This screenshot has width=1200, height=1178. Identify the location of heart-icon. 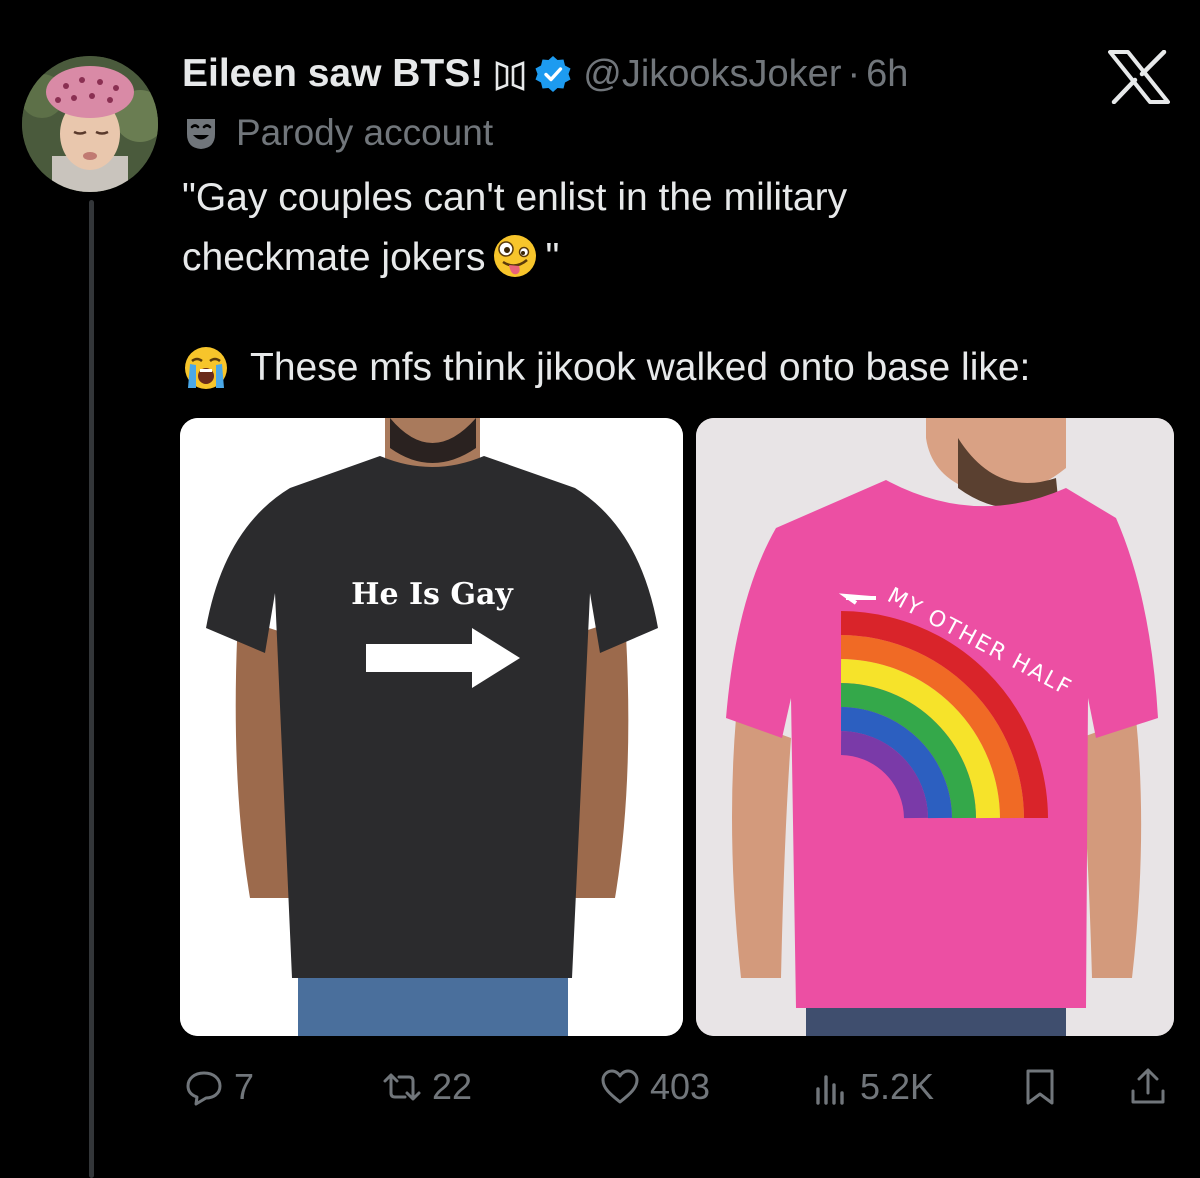
(620, 1086).